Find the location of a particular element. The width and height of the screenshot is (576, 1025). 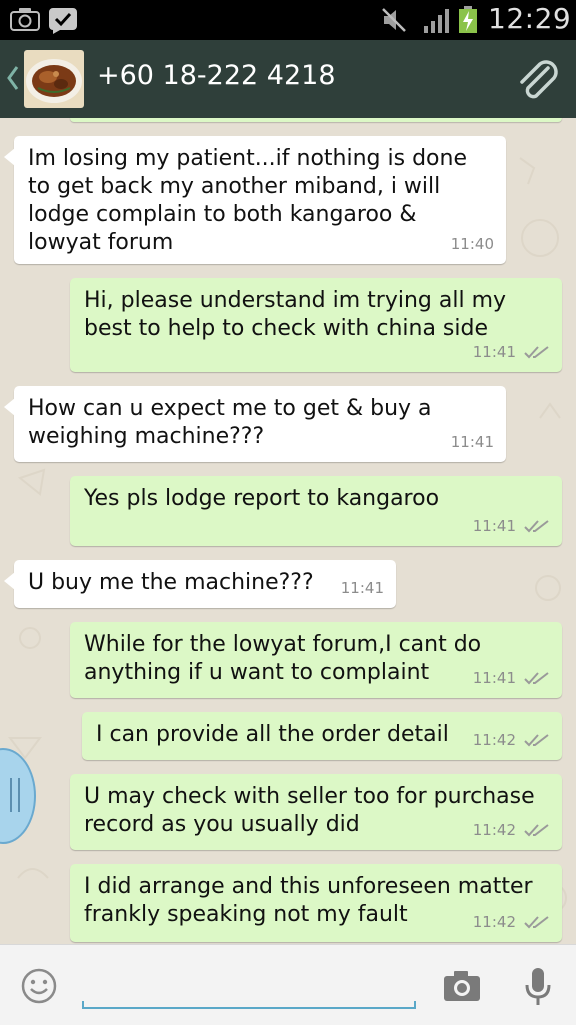

chat-header: +60 18-222 4218 is located at coordinates (288, 79).